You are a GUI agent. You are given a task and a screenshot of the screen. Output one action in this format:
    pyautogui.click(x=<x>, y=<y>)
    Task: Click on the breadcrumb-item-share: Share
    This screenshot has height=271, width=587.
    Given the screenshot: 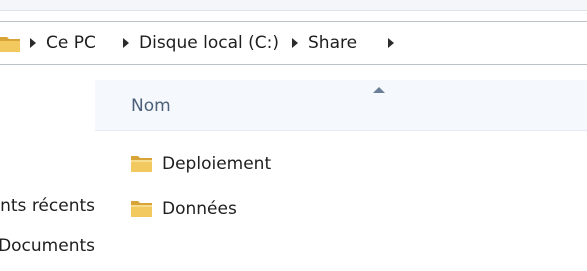 What is the action you would take?
    pyautogui.click(x=332, y=43)
    